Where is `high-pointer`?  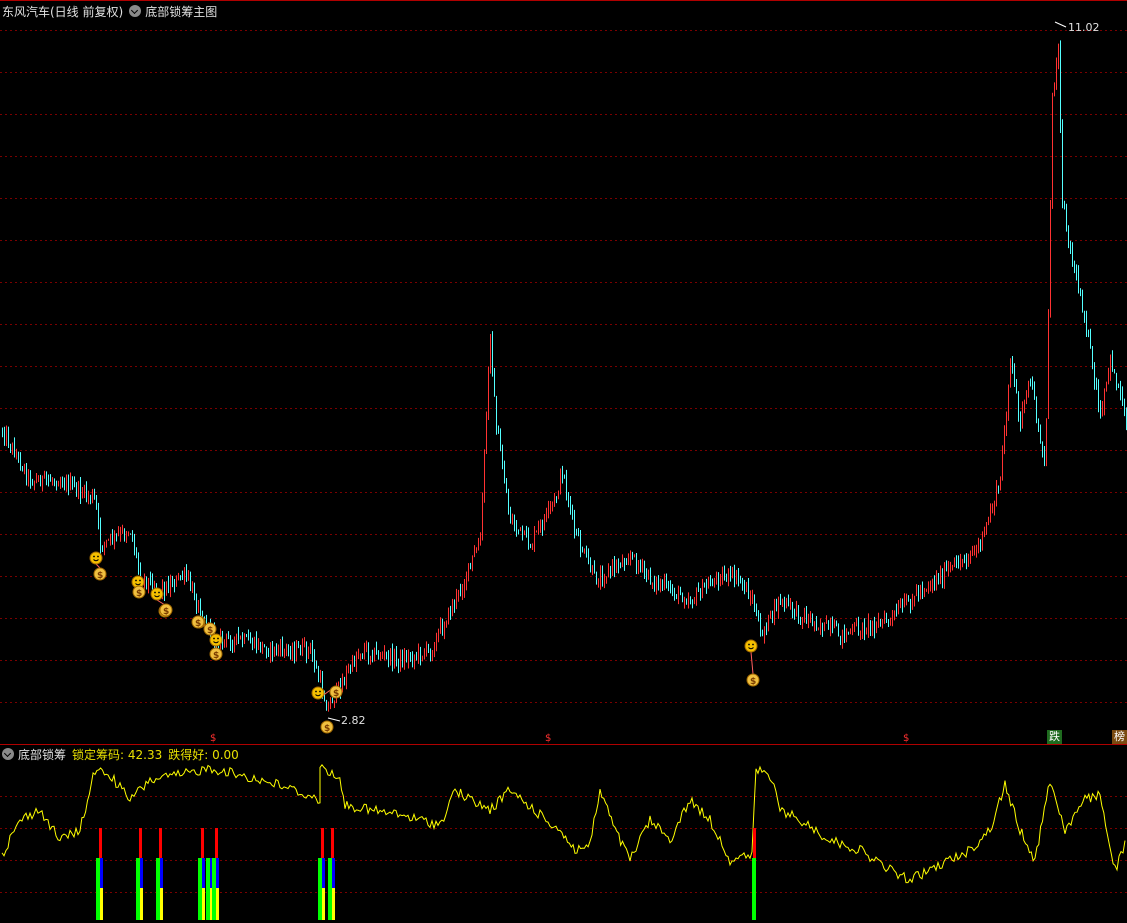
high-pointer is located at coordinates (1060, 24).